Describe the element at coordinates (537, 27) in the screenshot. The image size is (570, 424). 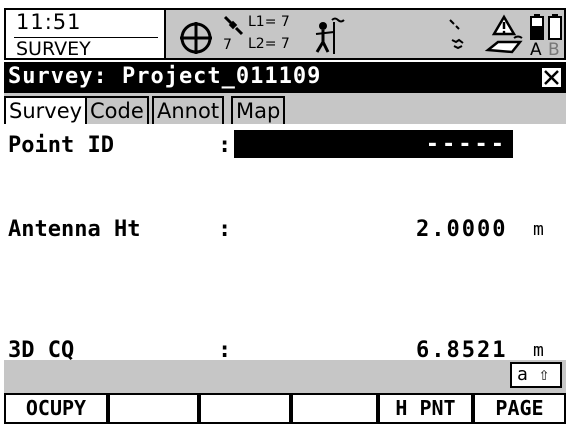
I see `battery-a-icon` at that location.